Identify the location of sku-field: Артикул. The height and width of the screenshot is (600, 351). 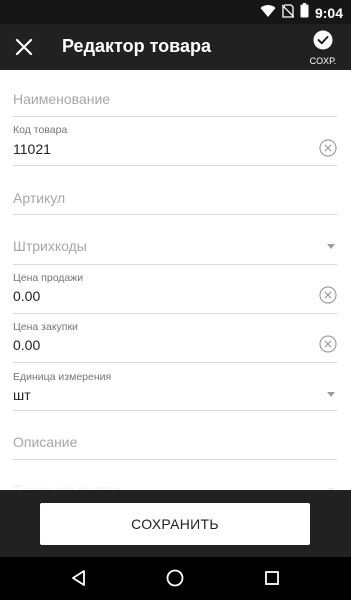
(175, 190).